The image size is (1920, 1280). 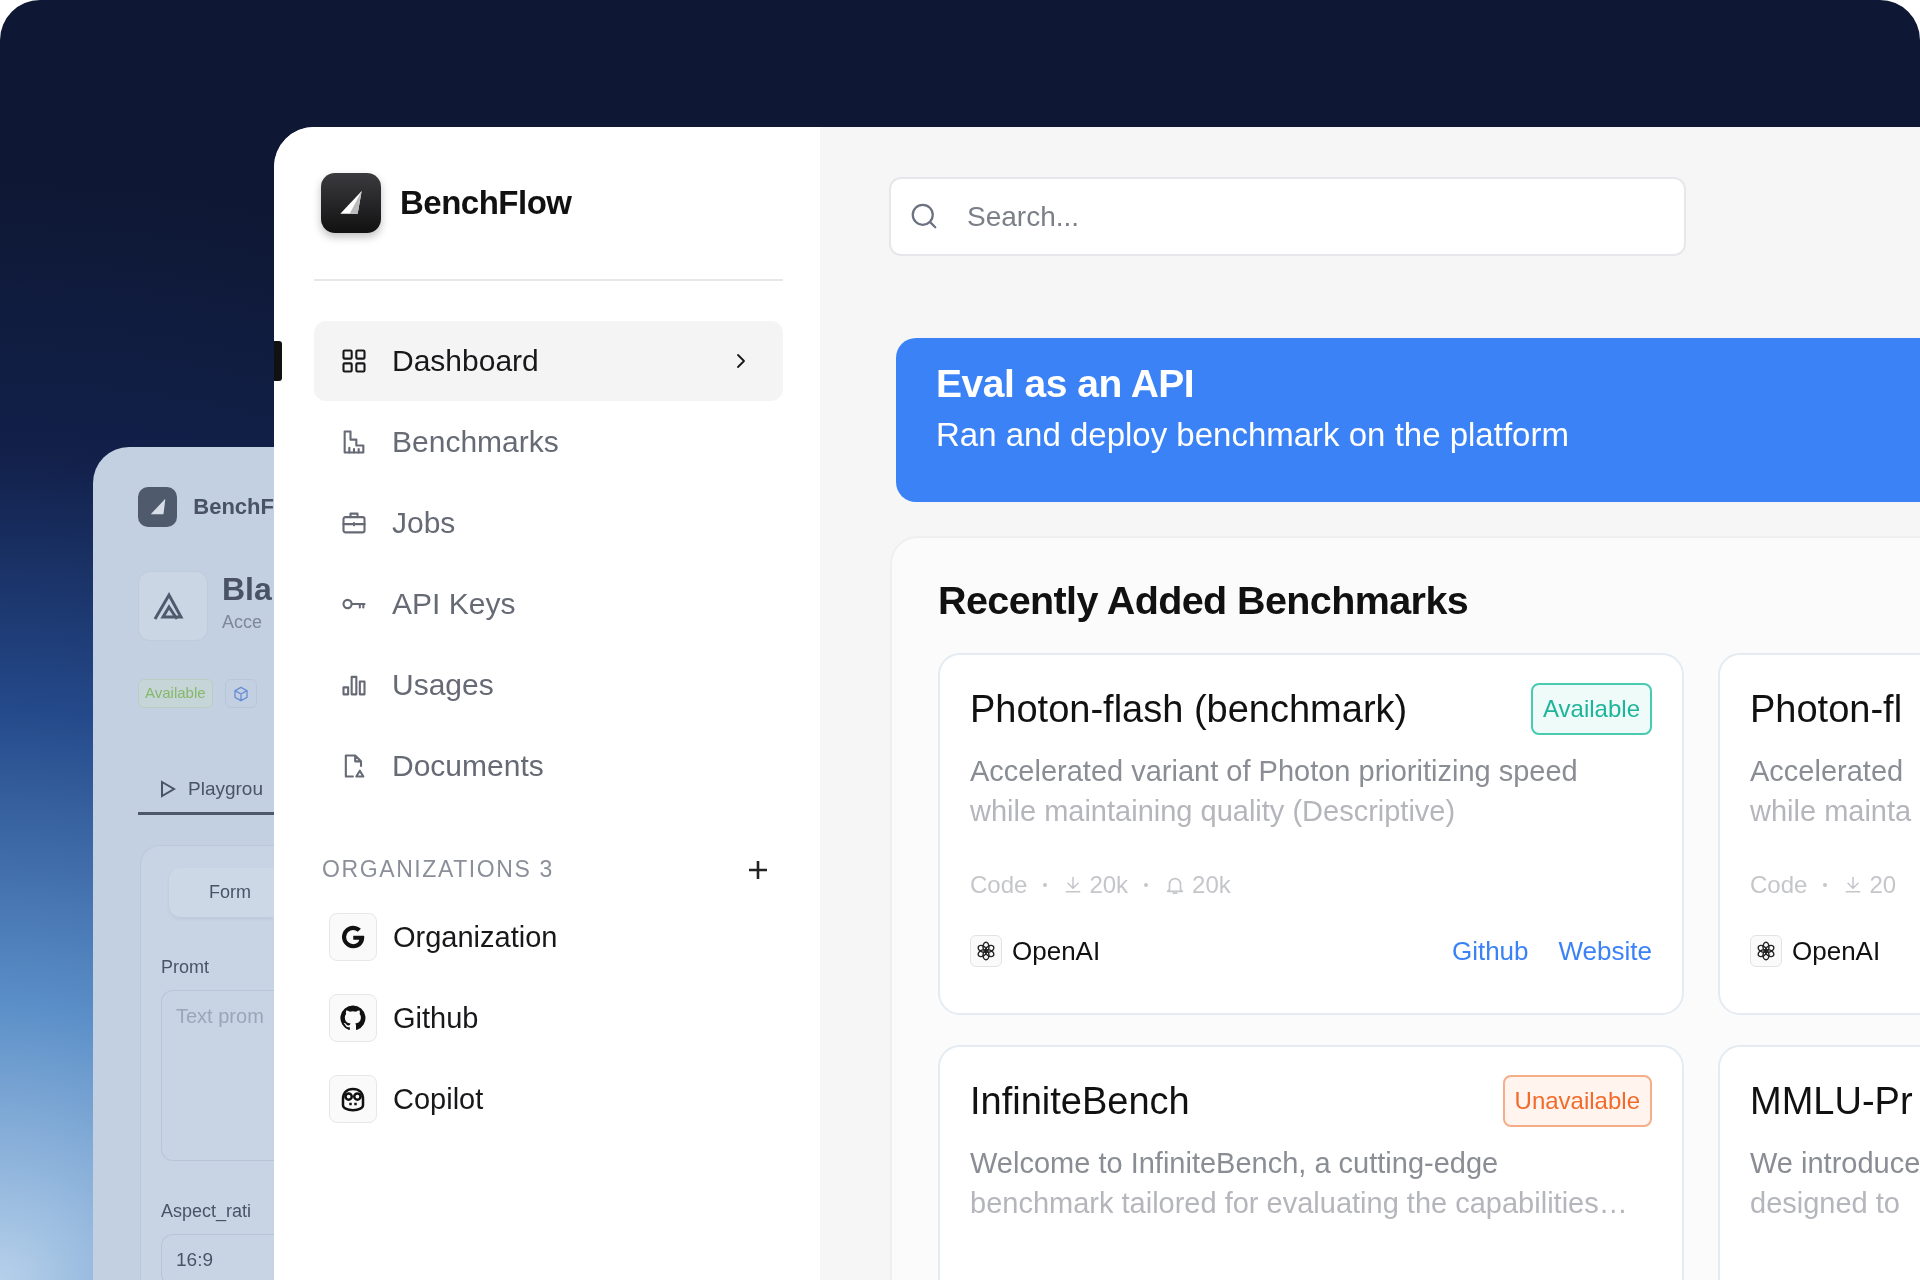 I want to click on nav-item: Benchmarks, so click(x=548, y=442).